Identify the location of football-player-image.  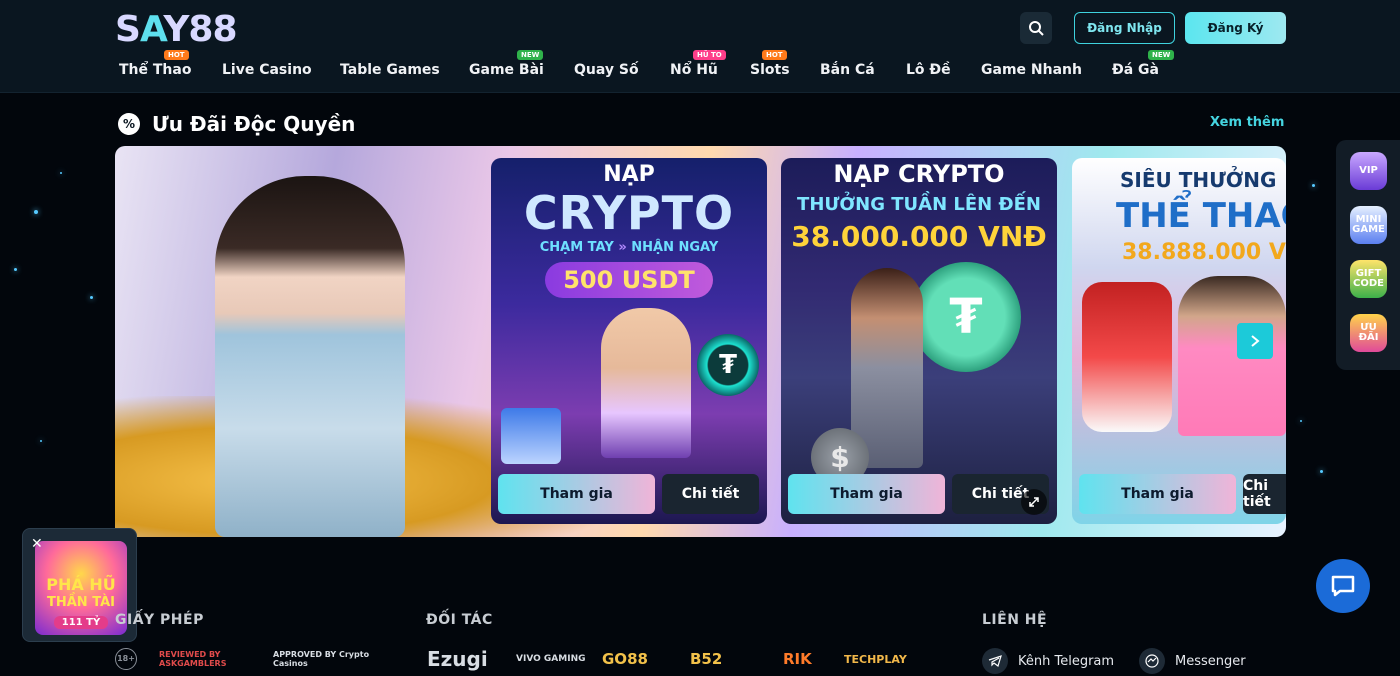
(1127, 357).